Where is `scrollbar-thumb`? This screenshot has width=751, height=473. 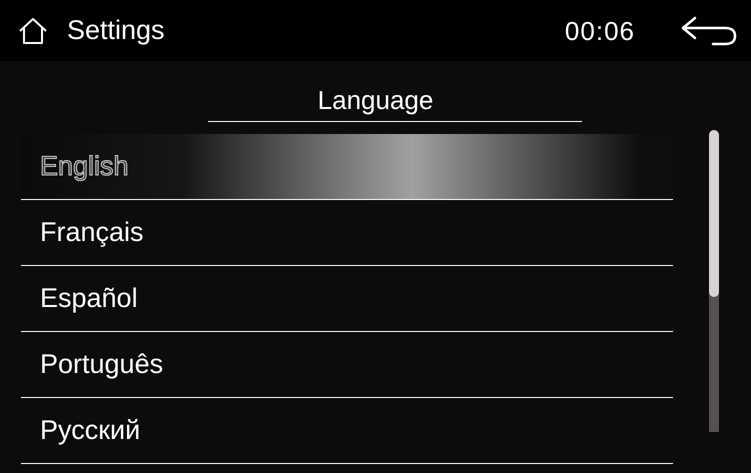 scrollbar-thumb is located at coordinates (714, 213).